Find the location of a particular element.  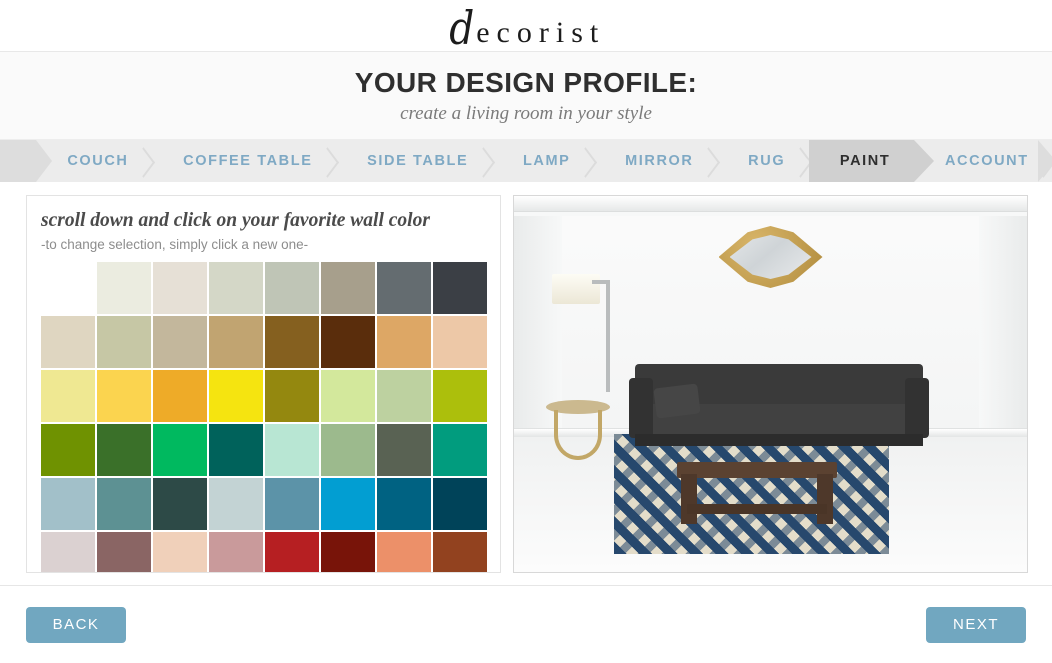

step-lamp: LAMP is located at coordinates (543, 161).